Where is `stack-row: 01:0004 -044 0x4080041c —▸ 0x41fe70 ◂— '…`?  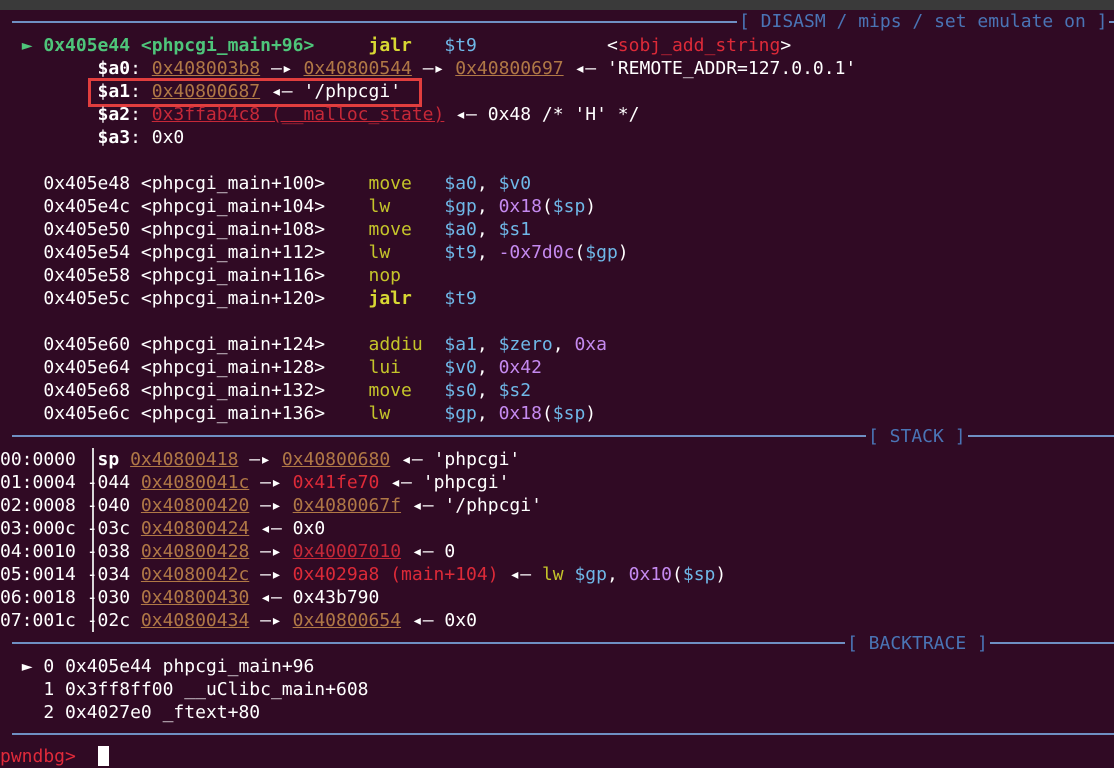 stack-row: 01:0004 -044 0x4080041c —▸ 0x41fe70 ◂— '… is located at coordinates (255, 482).